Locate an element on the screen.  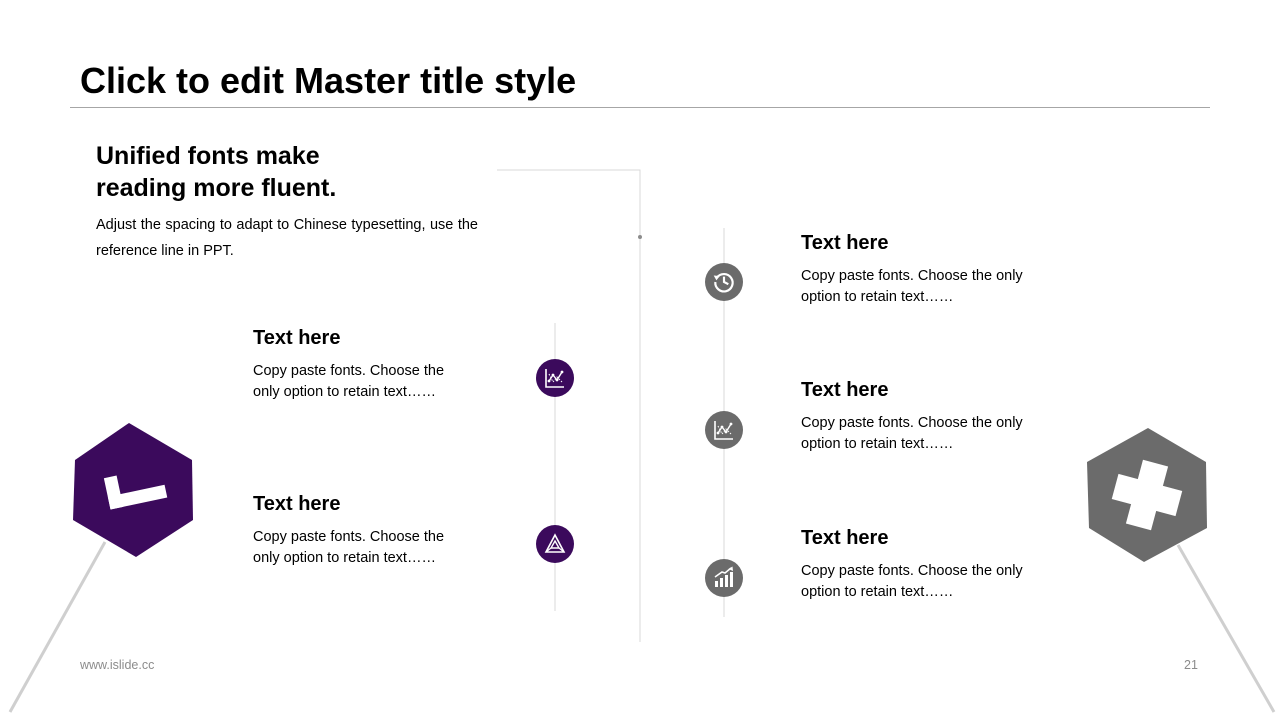
left-item-1-icon-badge is located at coordinates (555, 378).